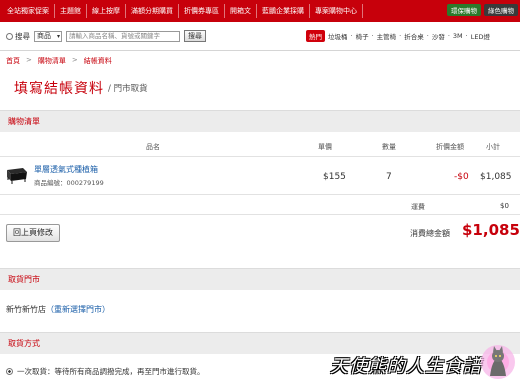 The image size is (520, 390). I want to click on breadcrumb-checkout: 結帳資料, so click(97, 61).